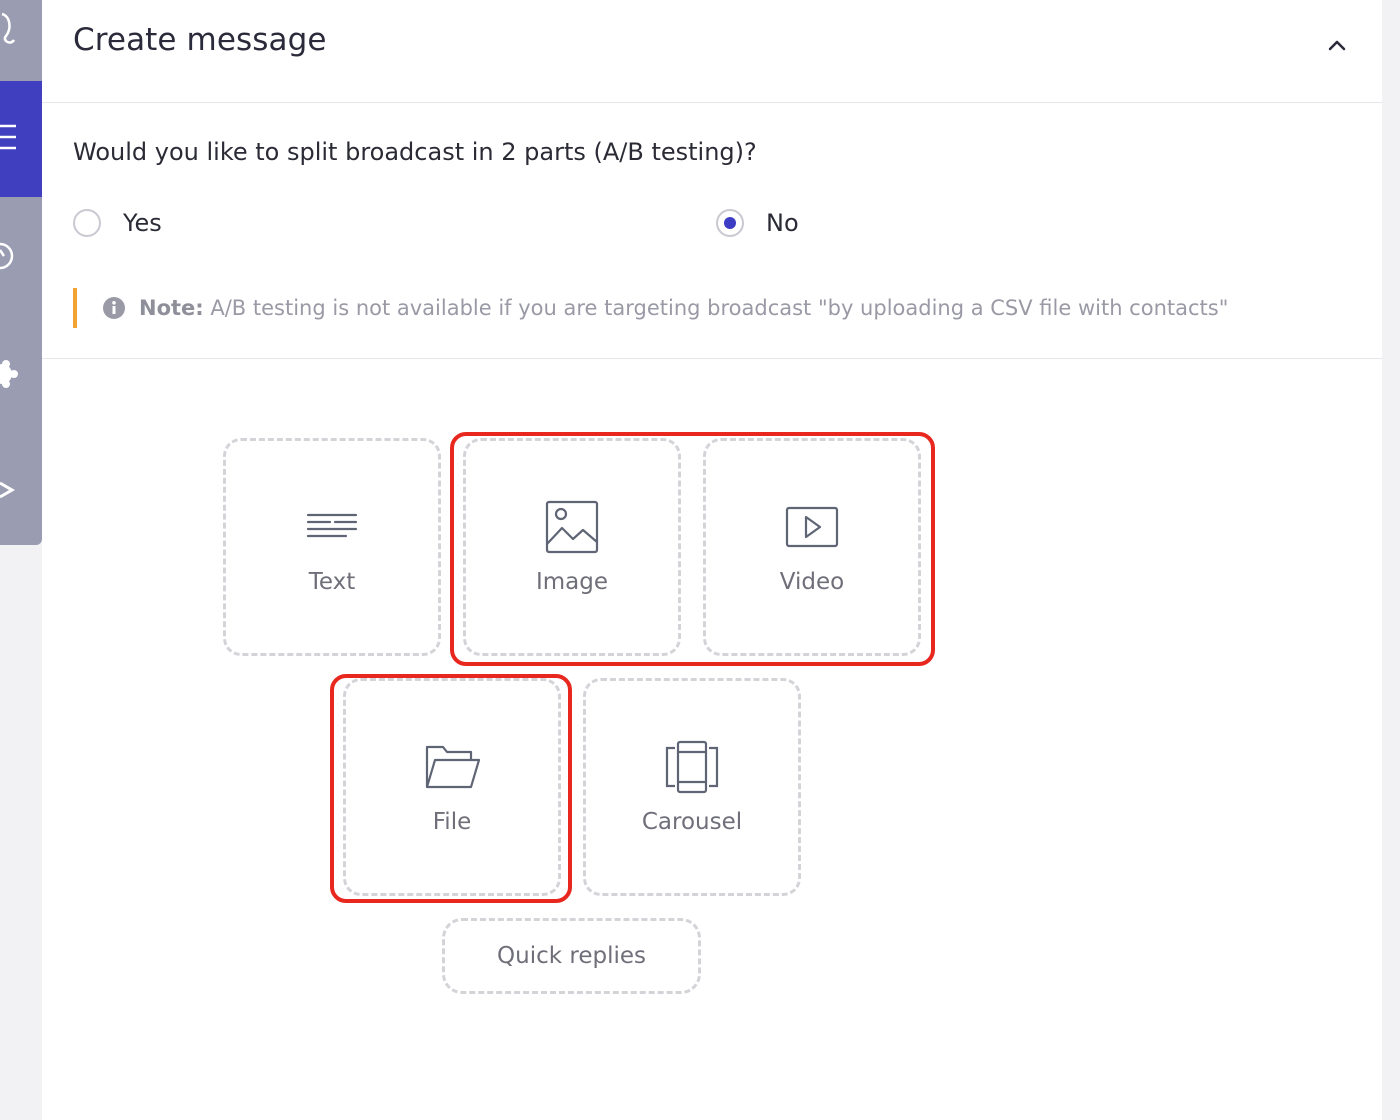 Image resolution: width=1400 pixels, height=1120 pixels. I want to click on send-arrow-icon, so click(11, 490).